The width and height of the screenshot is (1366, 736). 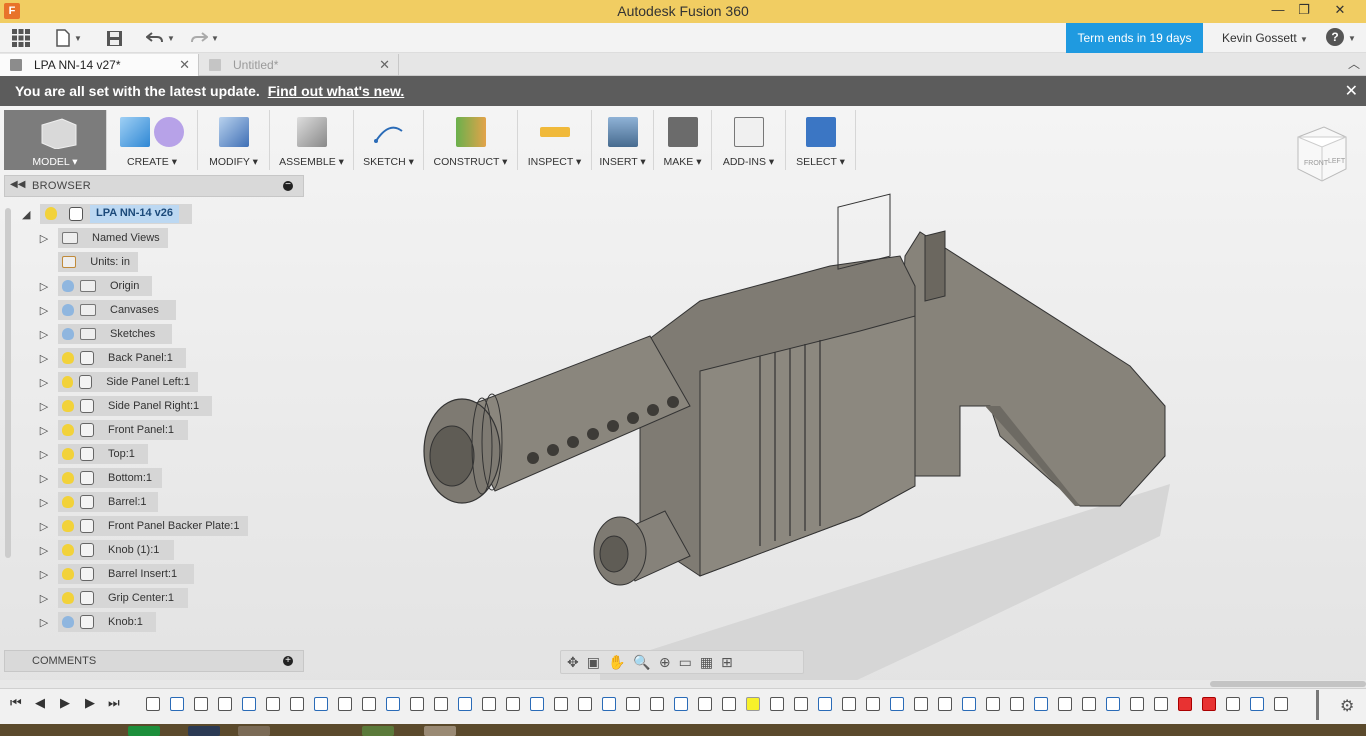 What do you see at coordinates (1278, 11) in the screenshot?
I see `minimize-button: —` at bounding box center [1278, 11].